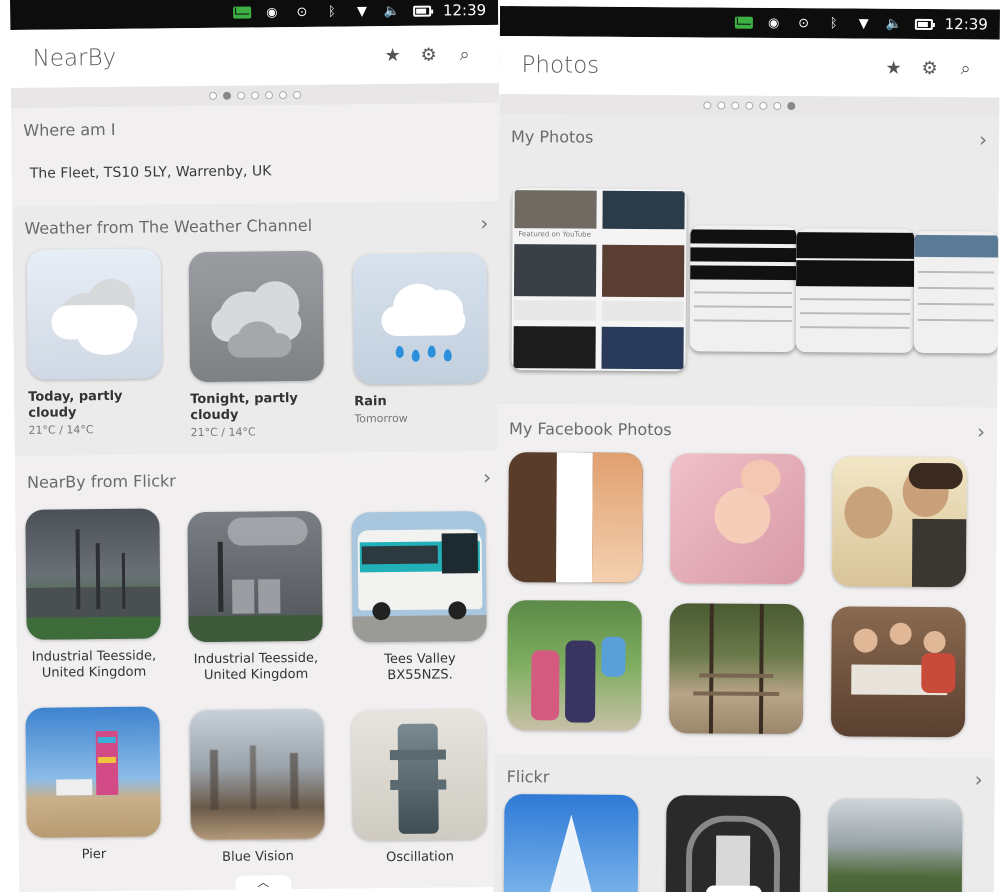 The image size is (1000, 892). Describe the element at coordinates (560, 65) in the screenshot. I see `scope-title: Photos` at that location.